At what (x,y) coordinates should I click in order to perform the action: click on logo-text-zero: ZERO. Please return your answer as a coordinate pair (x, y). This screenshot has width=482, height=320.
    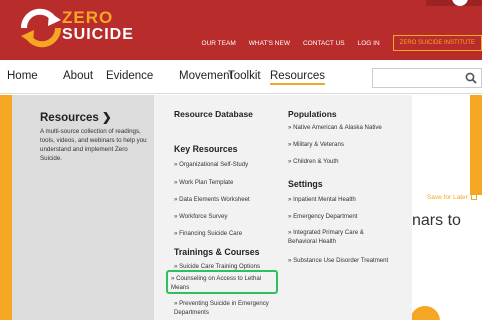
    Looking at the image, I should click on (87, 18).